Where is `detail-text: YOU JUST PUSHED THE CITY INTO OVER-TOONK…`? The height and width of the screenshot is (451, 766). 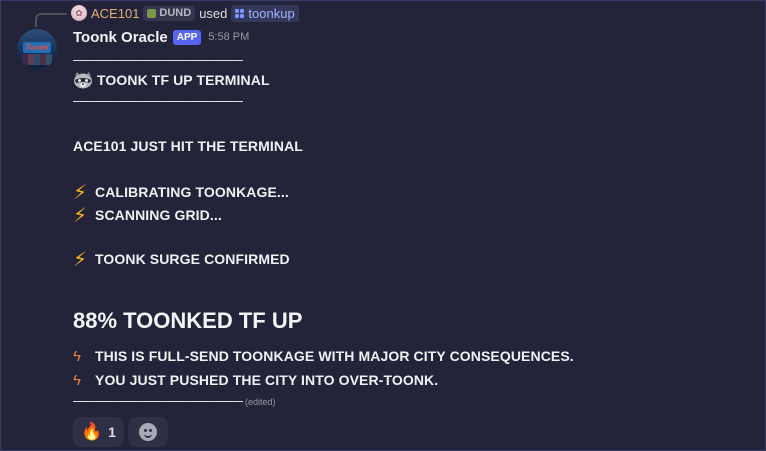
detail-text: YOU JUST PUSHED THE CITY INTO OVER-TOONK… is located at coordinates (267, 380).